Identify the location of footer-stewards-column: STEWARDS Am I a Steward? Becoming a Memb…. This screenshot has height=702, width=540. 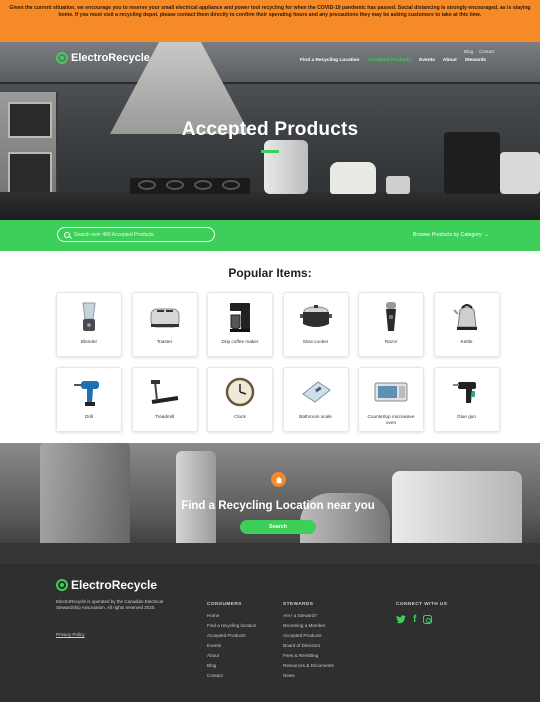
(308, 641).